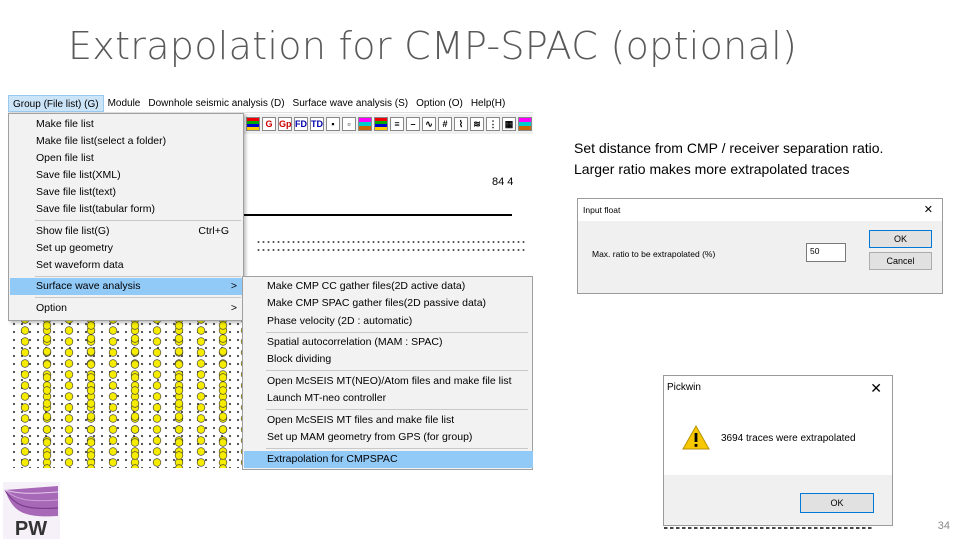 This screenshot has height=544, width=960. I want to click on menu-item-open-file-list: Open file list, so click(126, 158).